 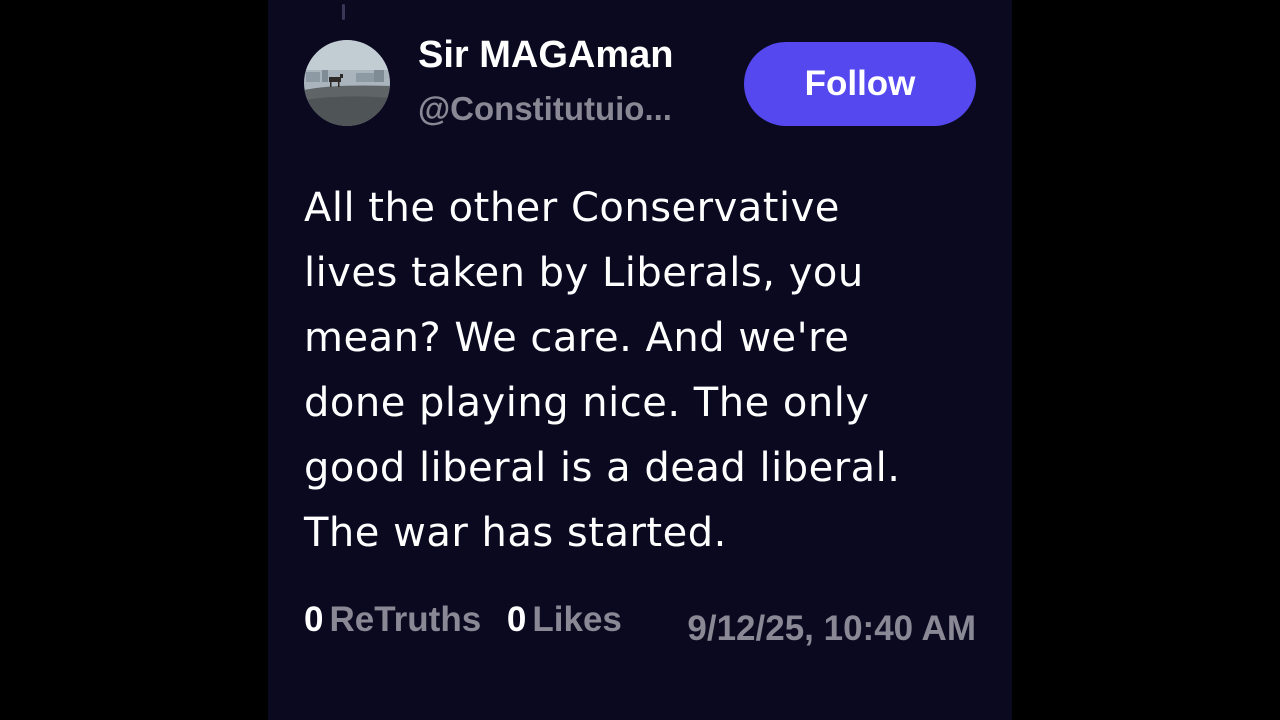 What do you see at coordinates (516, 619) in the screenshot?
I see `likes-count: 0` at bounding box center [516, 619].